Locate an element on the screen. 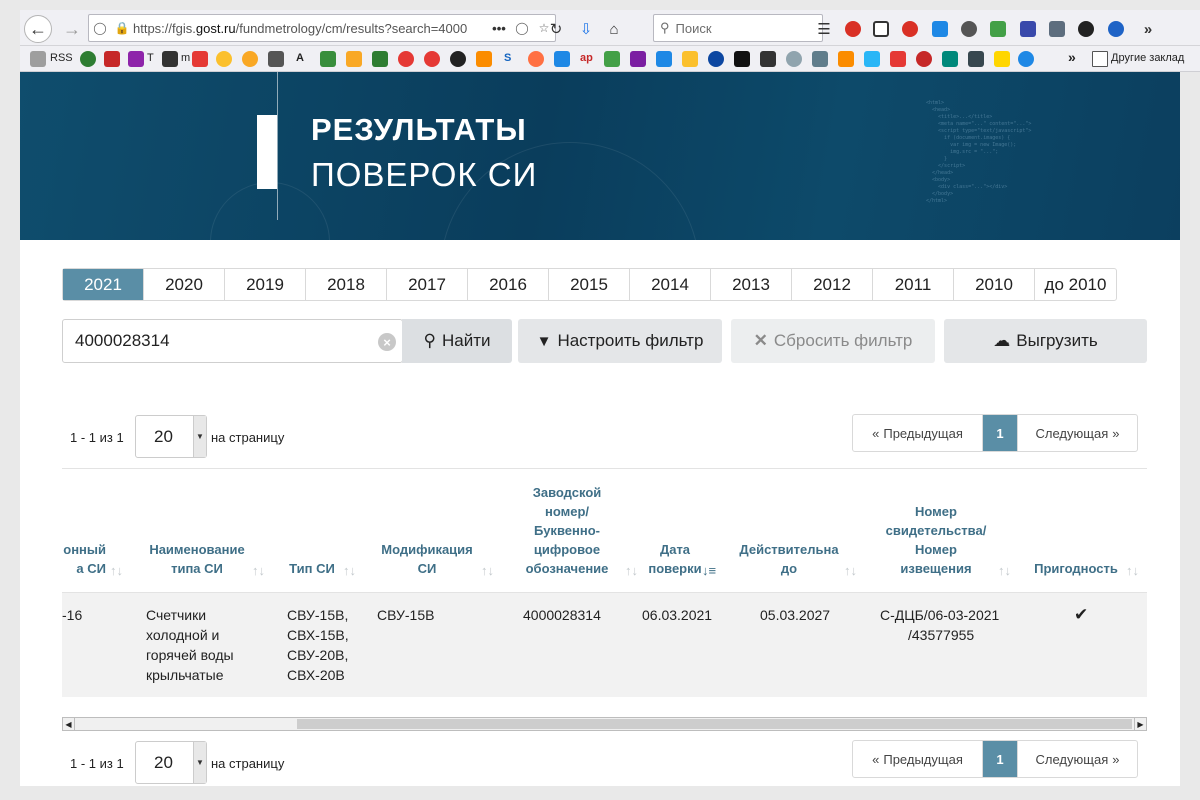 The height and width of the screenshot is (800, 1200). cell-certificate-number: С-ДЦБ/06-03-2021 /43577955 is located at coordinates (939, 625).